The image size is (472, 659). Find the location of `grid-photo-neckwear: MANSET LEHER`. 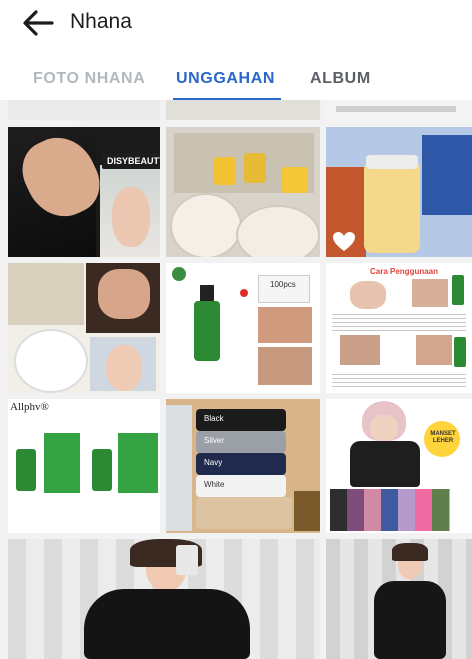

grid-photo-neckwear: MANSET LEHER is located at coordinates (399, 466).